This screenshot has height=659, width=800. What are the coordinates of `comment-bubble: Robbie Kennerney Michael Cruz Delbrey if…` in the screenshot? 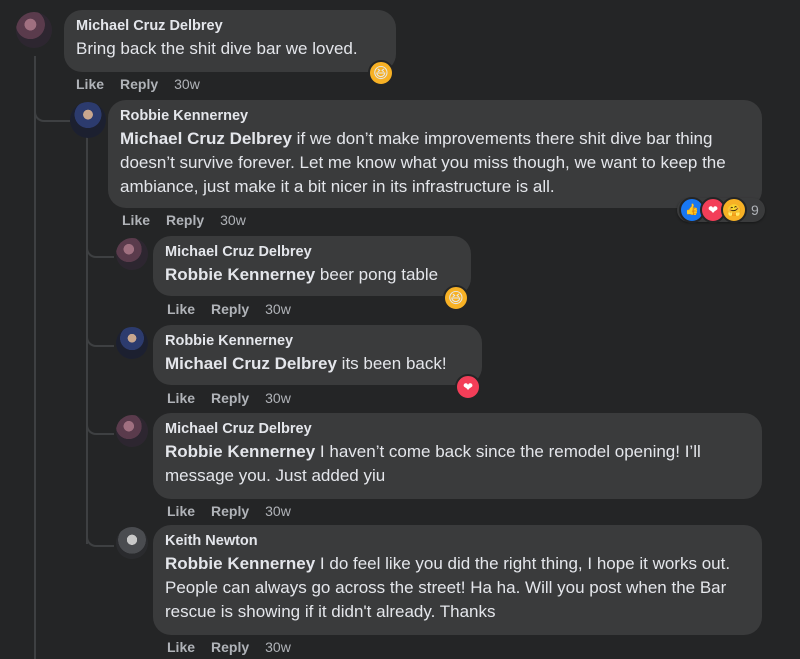 It's located at (435, 154).